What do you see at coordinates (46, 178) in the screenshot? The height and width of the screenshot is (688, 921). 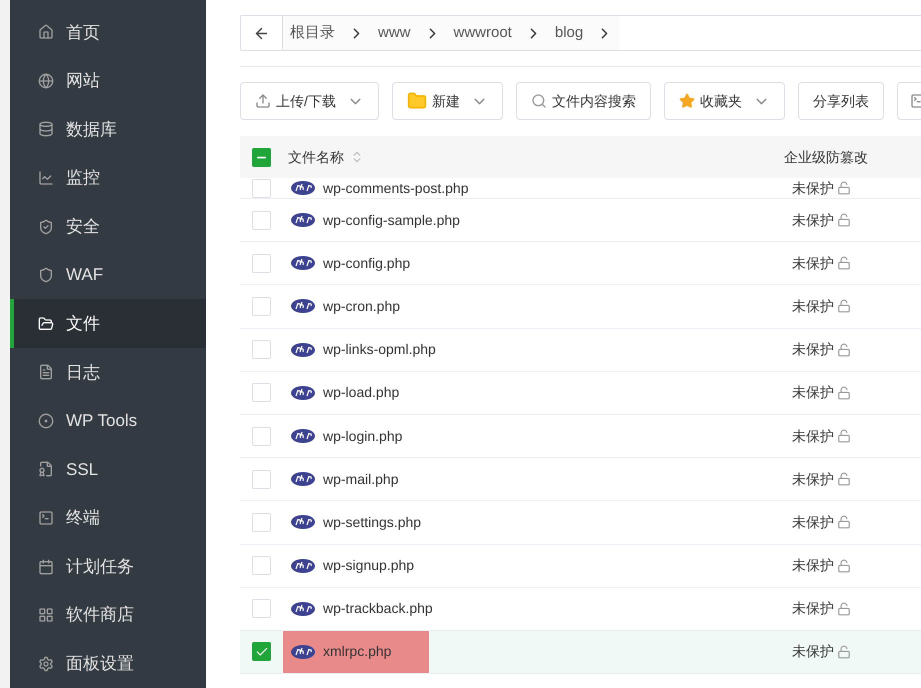 I see `chart-icon` at bounding box center [46, 178].